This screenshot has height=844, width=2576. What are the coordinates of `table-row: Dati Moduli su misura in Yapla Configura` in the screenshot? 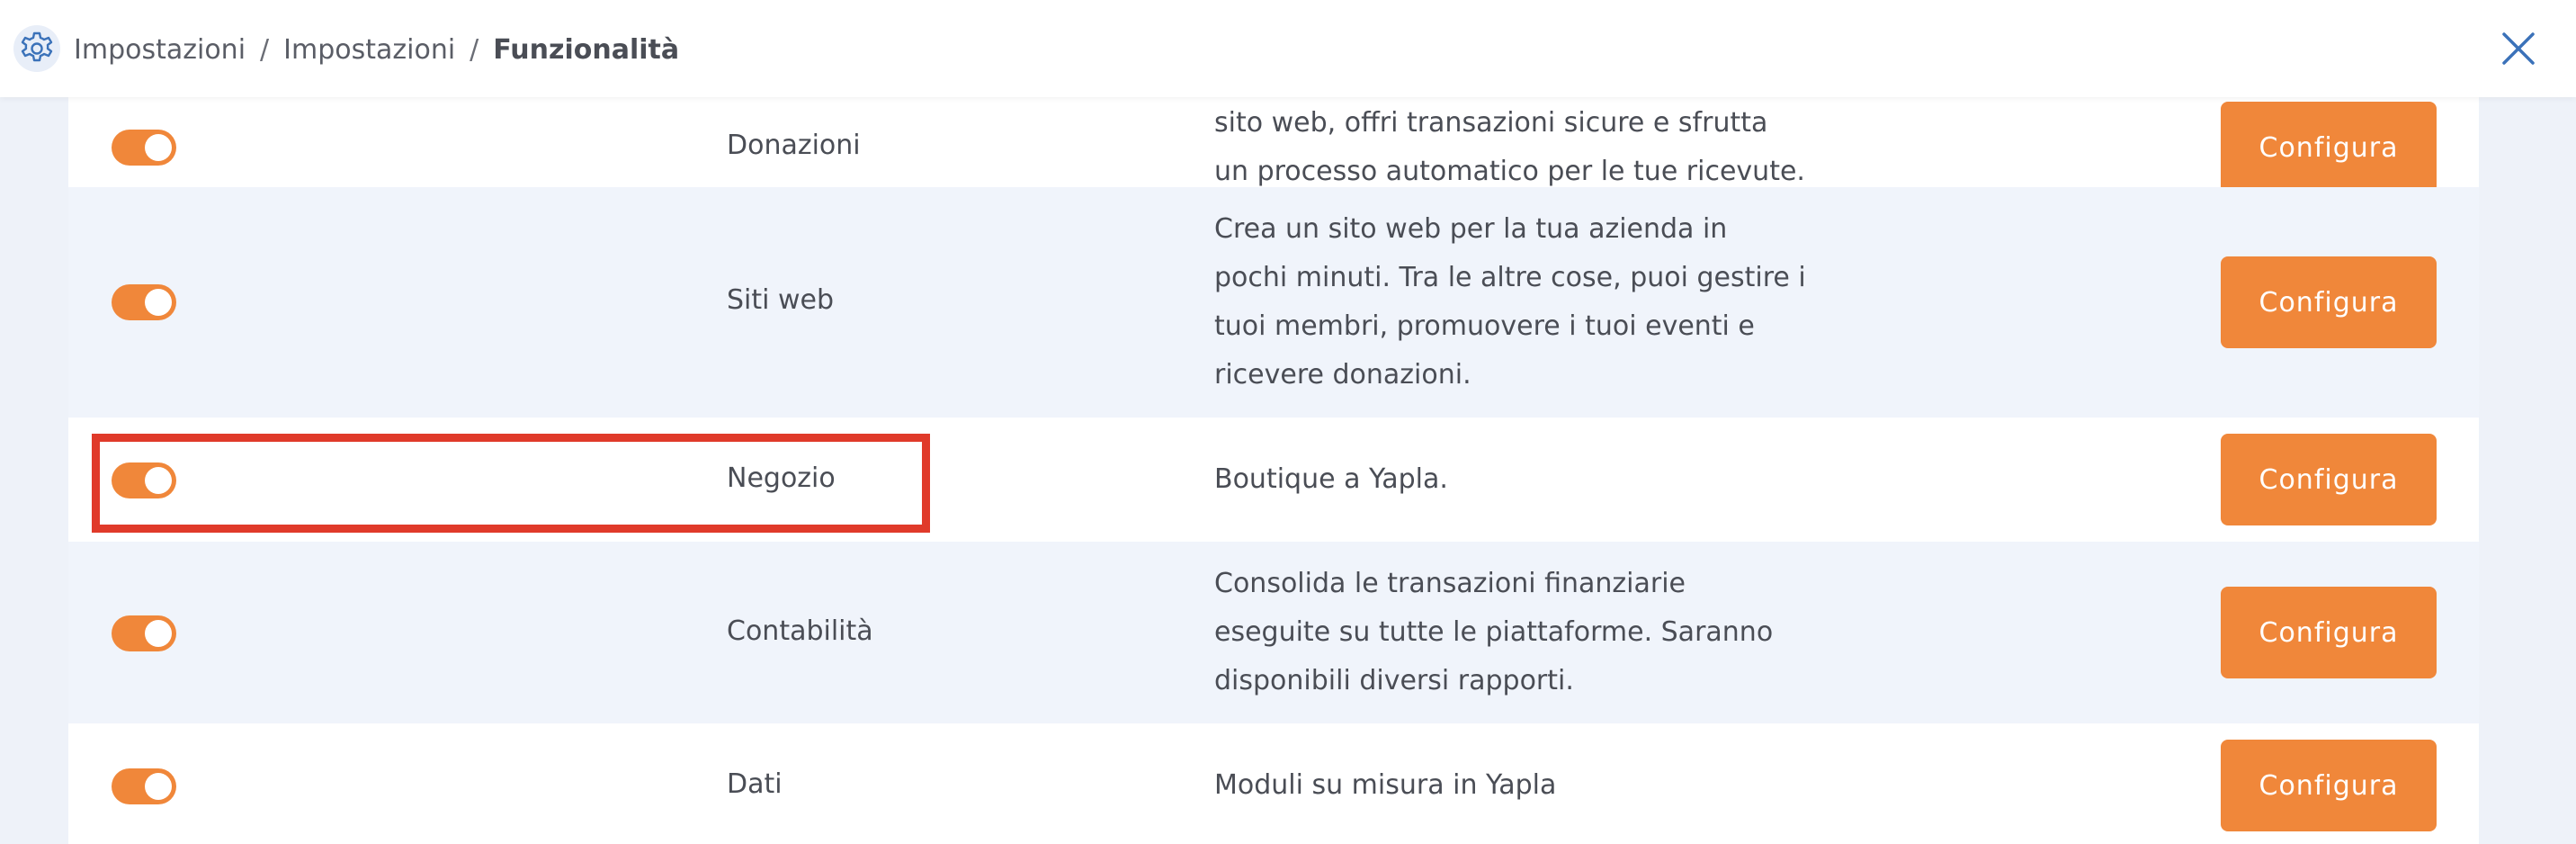 It's located at (1273, 783).